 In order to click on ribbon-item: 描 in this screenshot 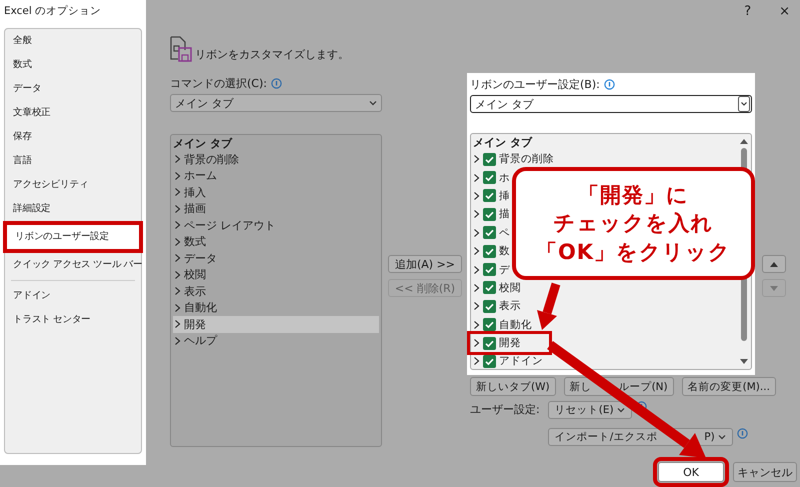, I will do `click(491, 214)`.